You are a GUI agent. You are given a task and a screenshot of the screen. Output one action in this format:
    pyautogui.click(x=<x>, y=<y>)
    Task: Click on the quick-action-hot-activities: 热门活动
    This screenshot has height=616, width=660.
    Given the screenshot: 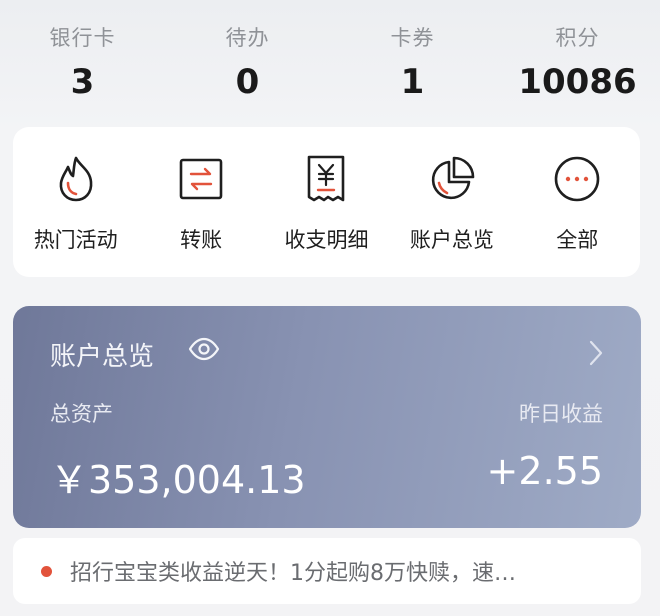 What is the action you would take?
    pyautogui.click(x=75, y=202)
    